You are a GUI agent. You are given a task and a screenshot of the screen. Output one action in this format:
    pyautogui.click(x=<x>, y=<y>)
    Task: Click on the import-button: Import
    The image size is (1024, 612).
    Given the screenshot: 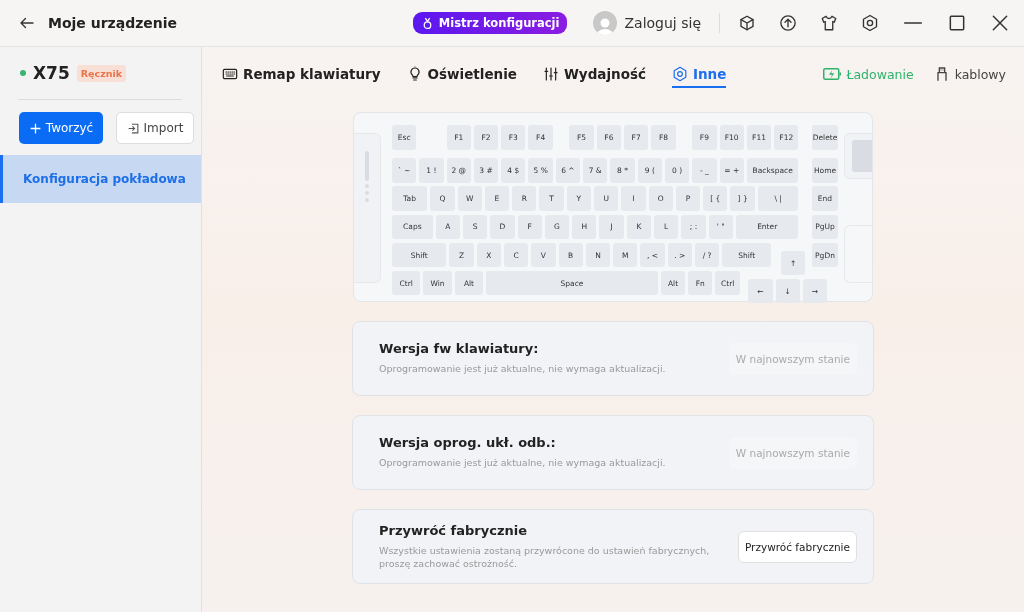 What is the action you would take?
    pyautogui.click(x=155, y=128)
    